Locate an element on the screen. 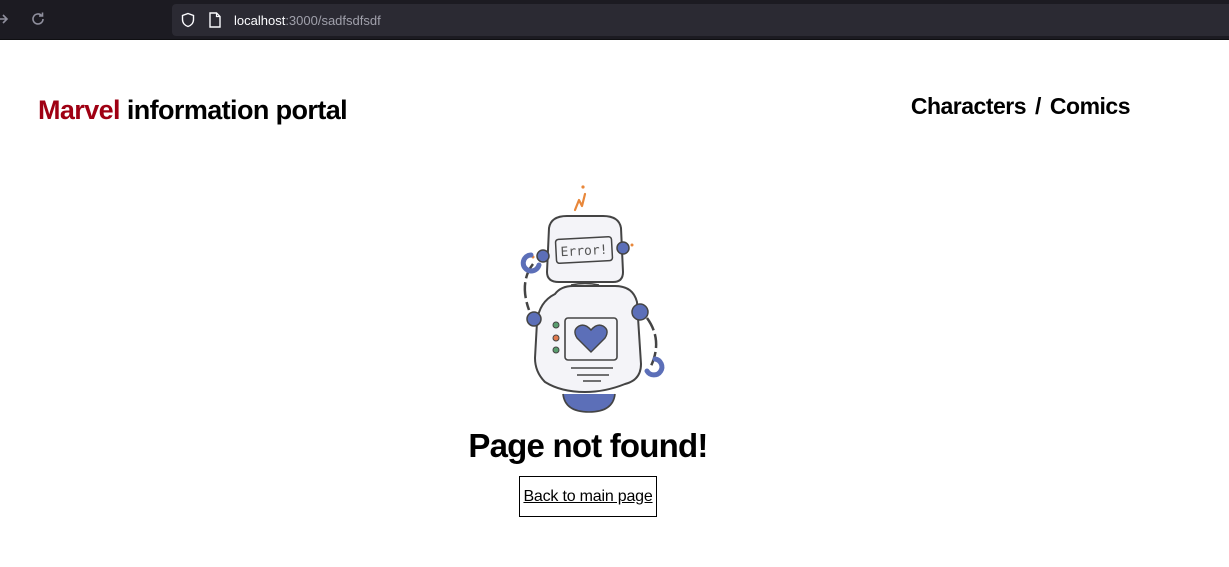 The width and height of the screenshot is (1229, 567). reload-icon is located at coordinates (38, 20).